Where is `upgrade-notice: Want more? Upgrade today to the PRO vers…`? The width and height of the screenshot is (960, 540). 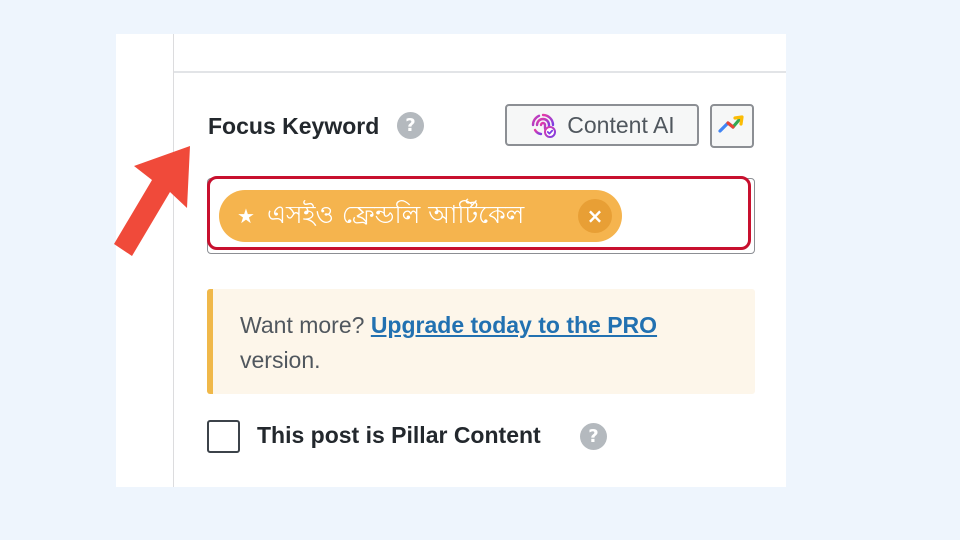 upgrade-notice: Want more? Upgrade today to the PRO vers… is located at coordinates (481, 341).